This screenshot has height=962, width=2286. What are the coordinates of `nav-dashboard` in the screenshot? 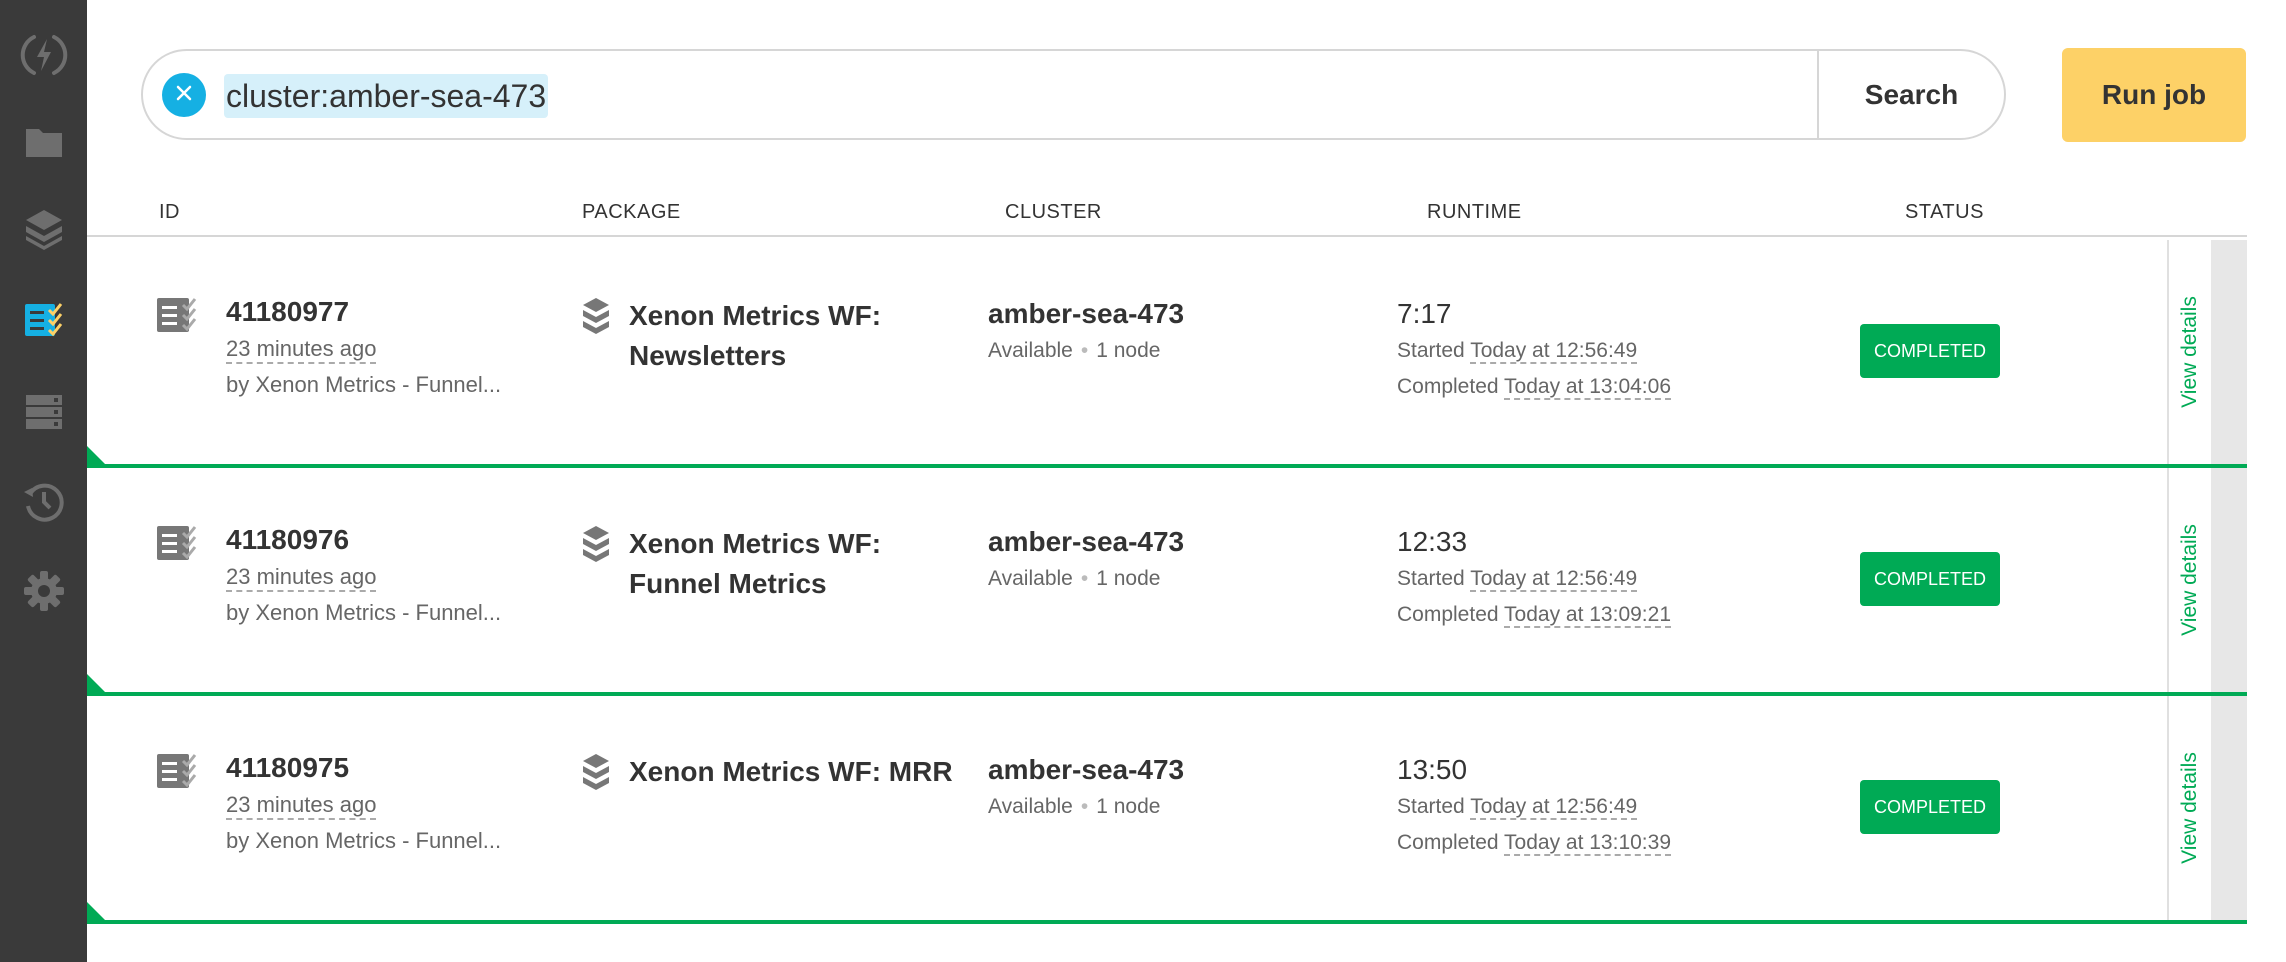 It's located at (43, 55).